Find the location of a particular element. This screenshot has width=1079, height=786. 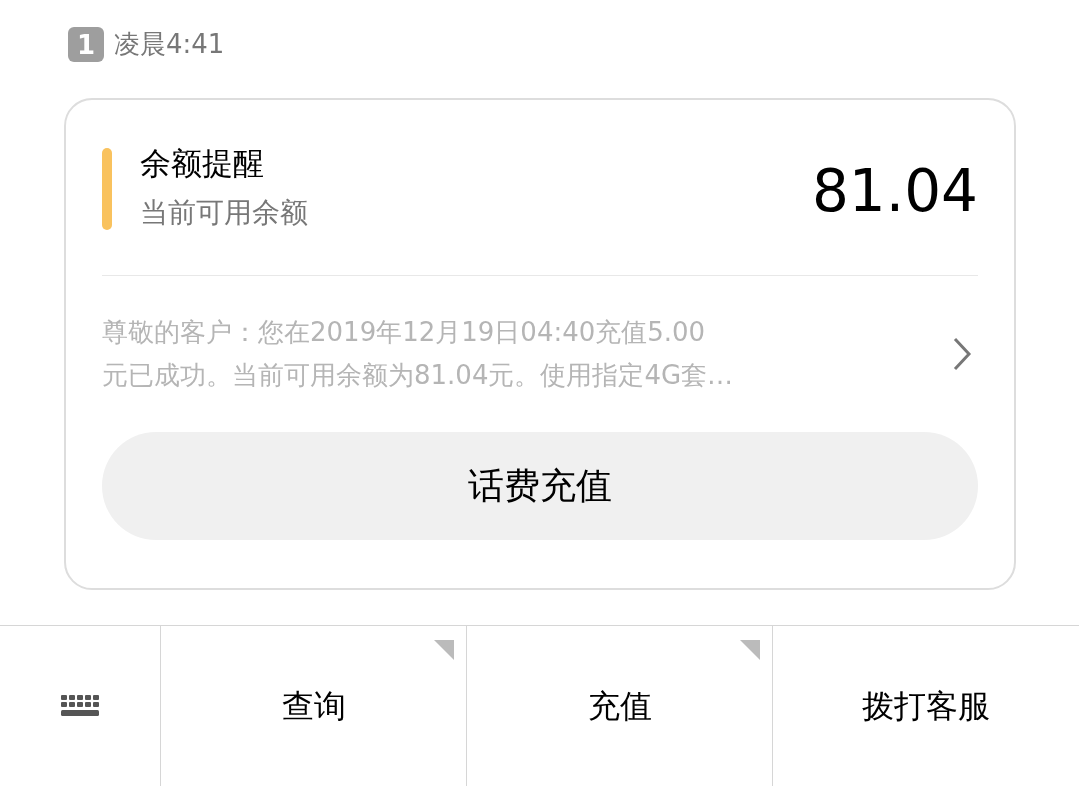

card-title: 余额提醒 is located at coordinates (202, 163).